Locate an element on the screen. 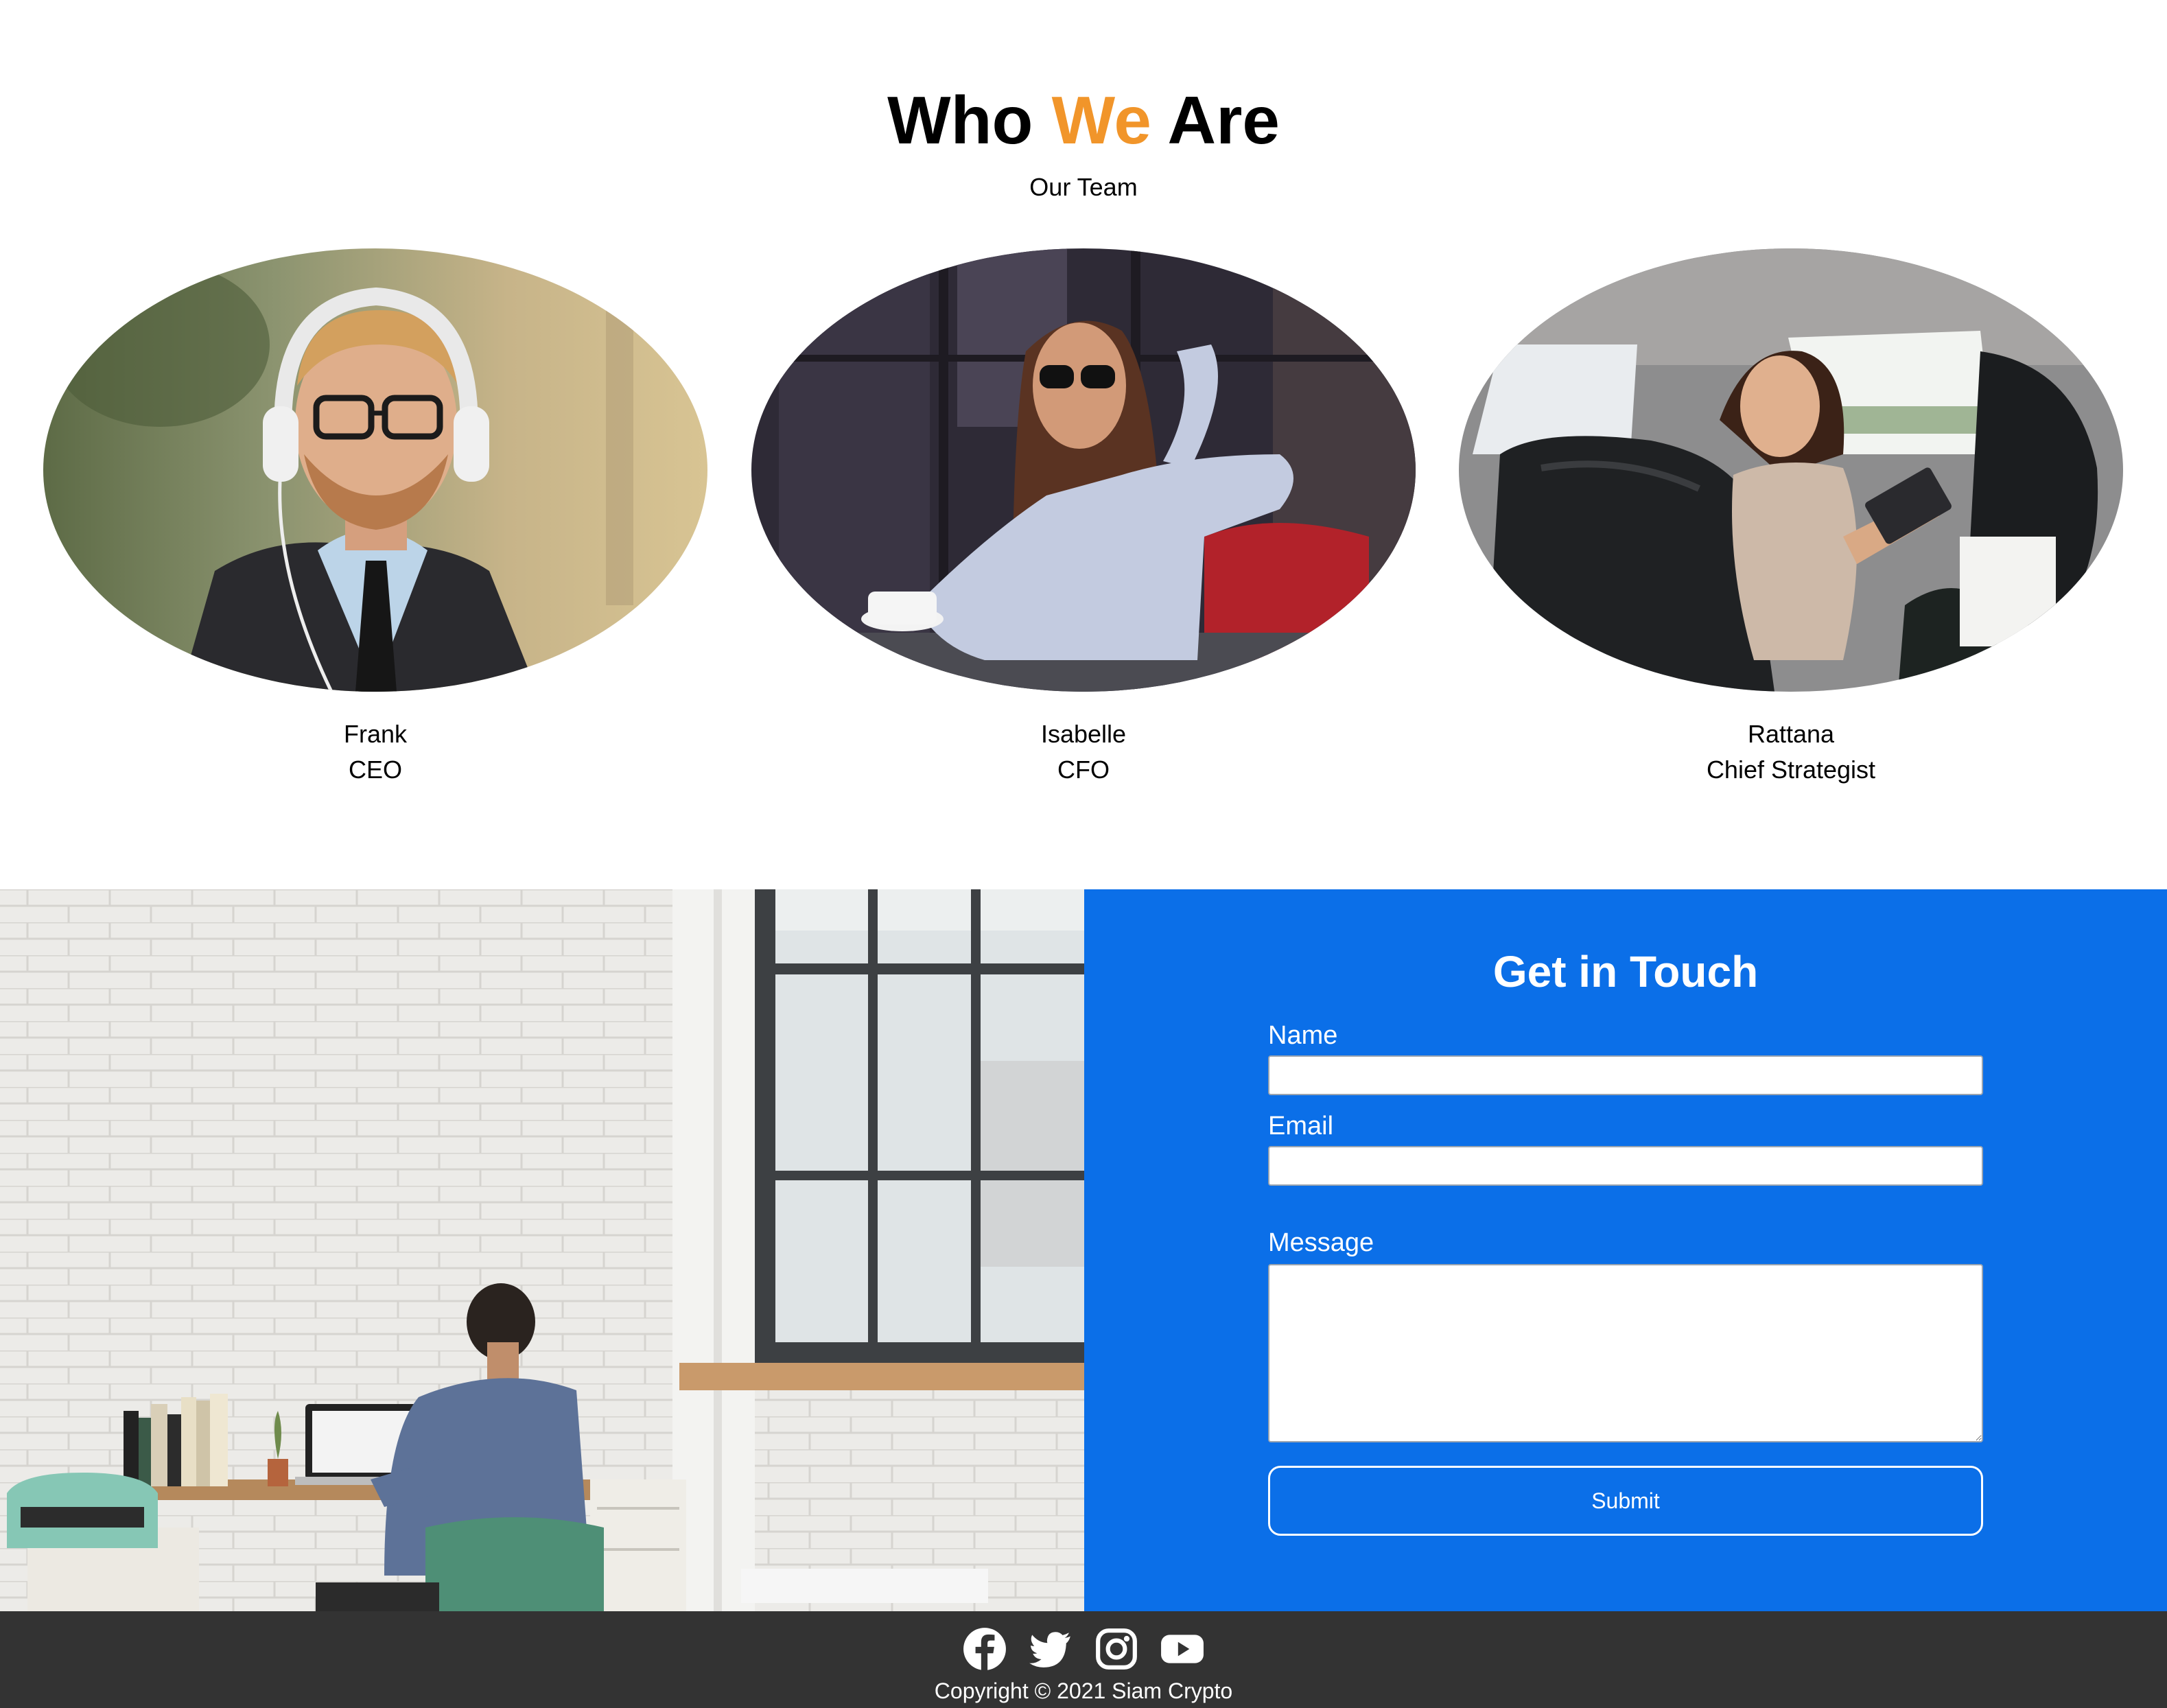  team-member-card: Rattana Chief Strategist is located at coordinates (1791, 518).